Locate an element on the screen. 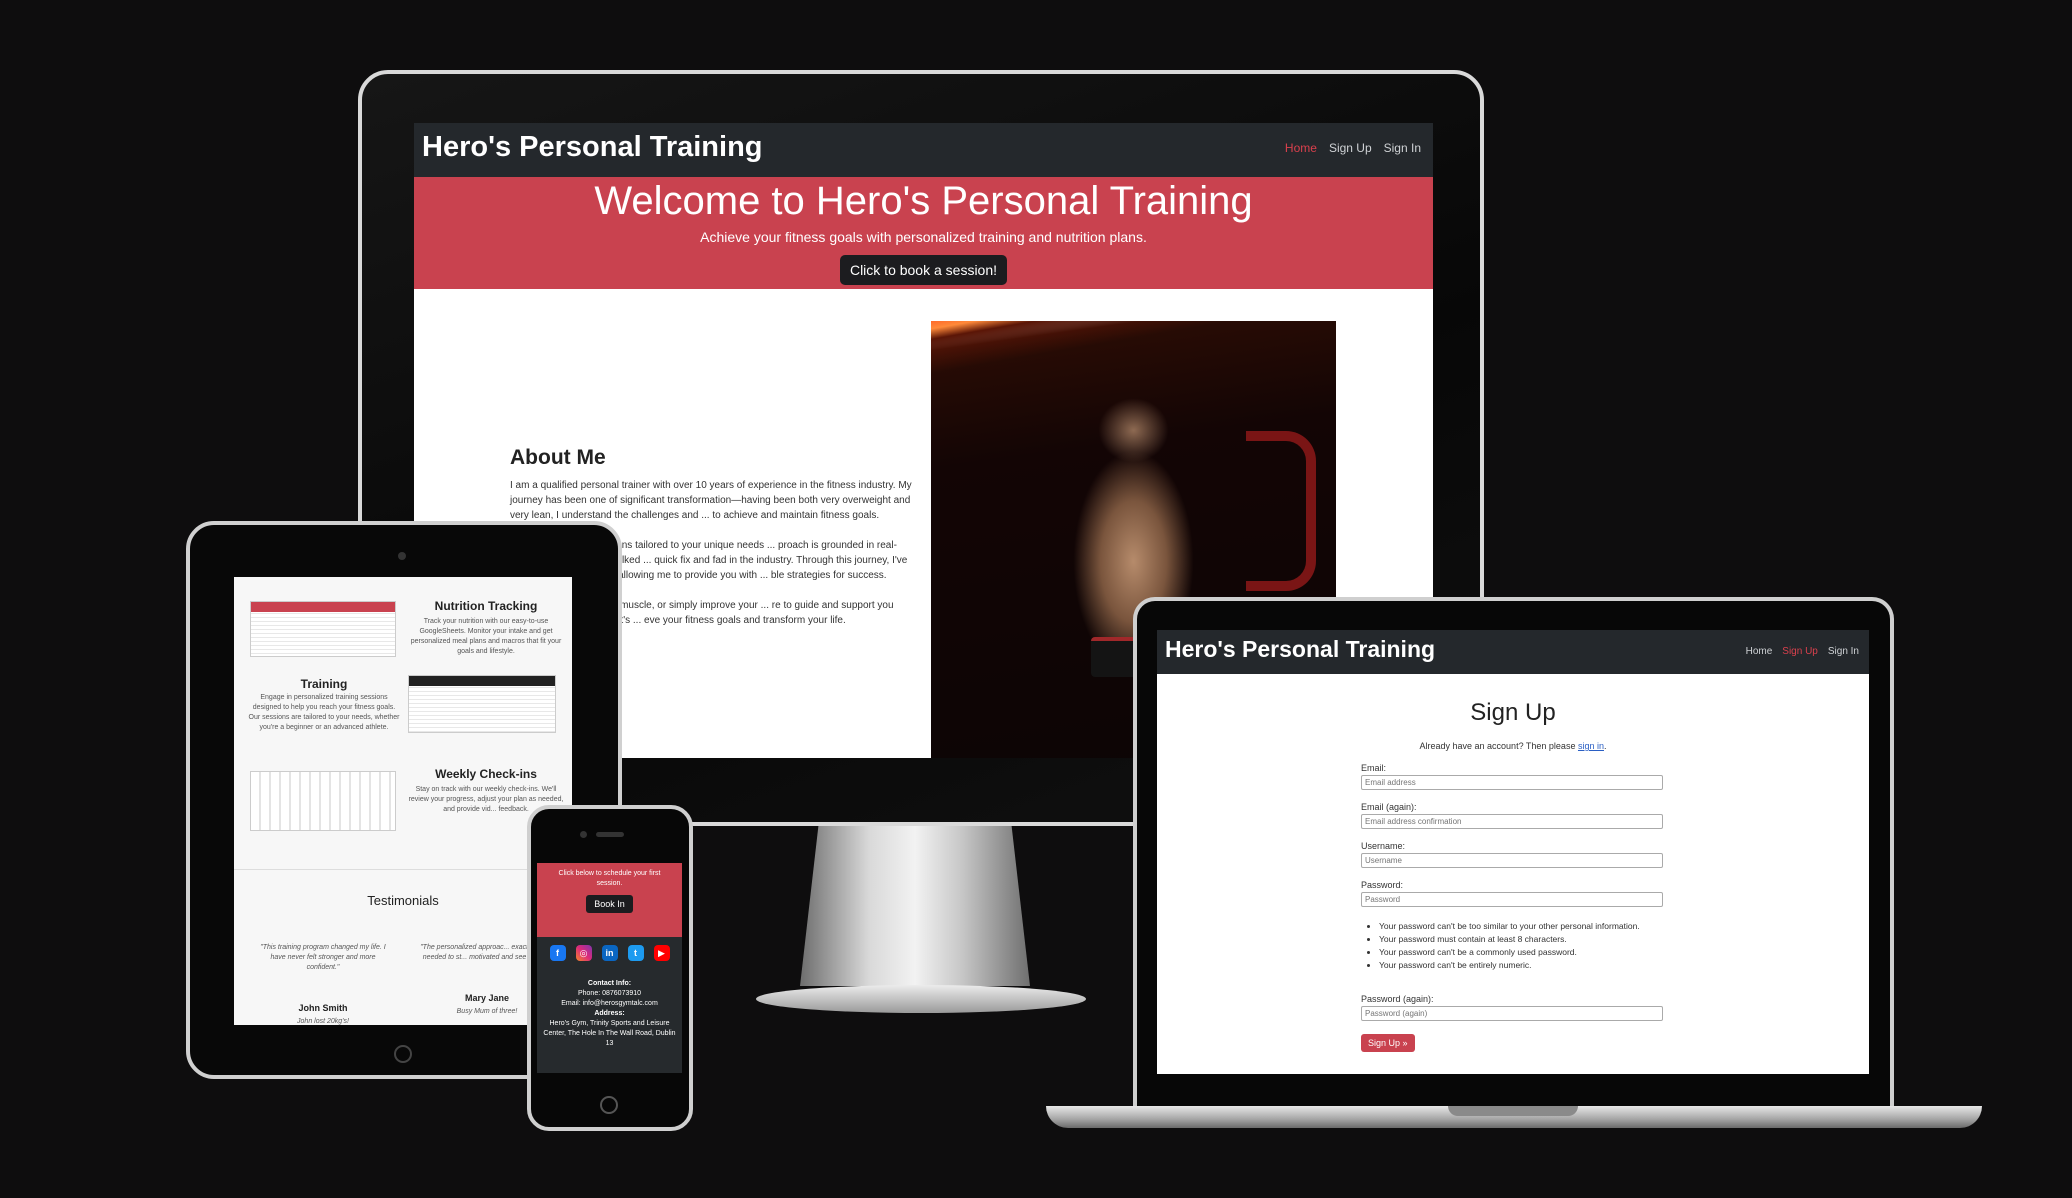 This screenshot has width=2072, height=1198. password-field is located at coordinates (1512, 899).